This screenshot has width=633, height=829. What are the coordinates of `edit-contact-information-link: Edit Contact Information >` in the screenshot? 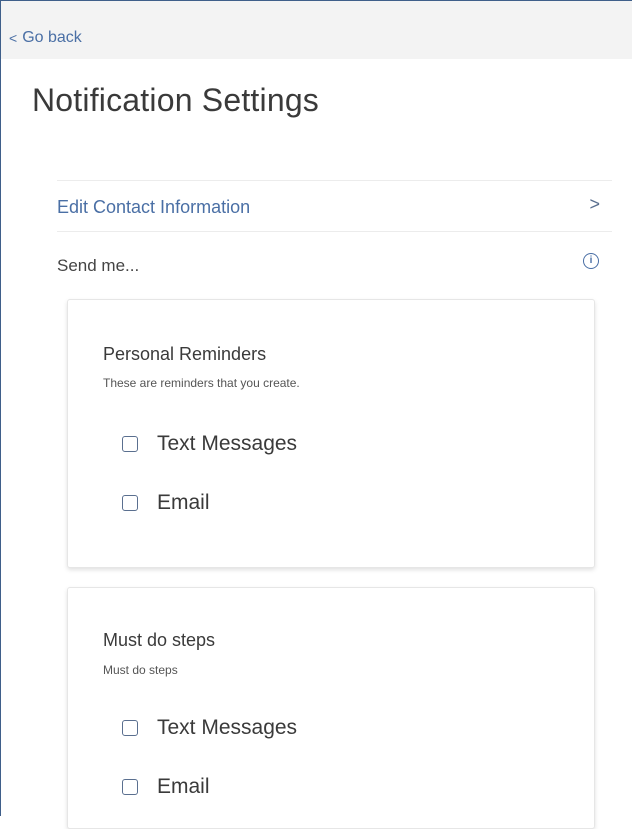 It's located at (334, 206).